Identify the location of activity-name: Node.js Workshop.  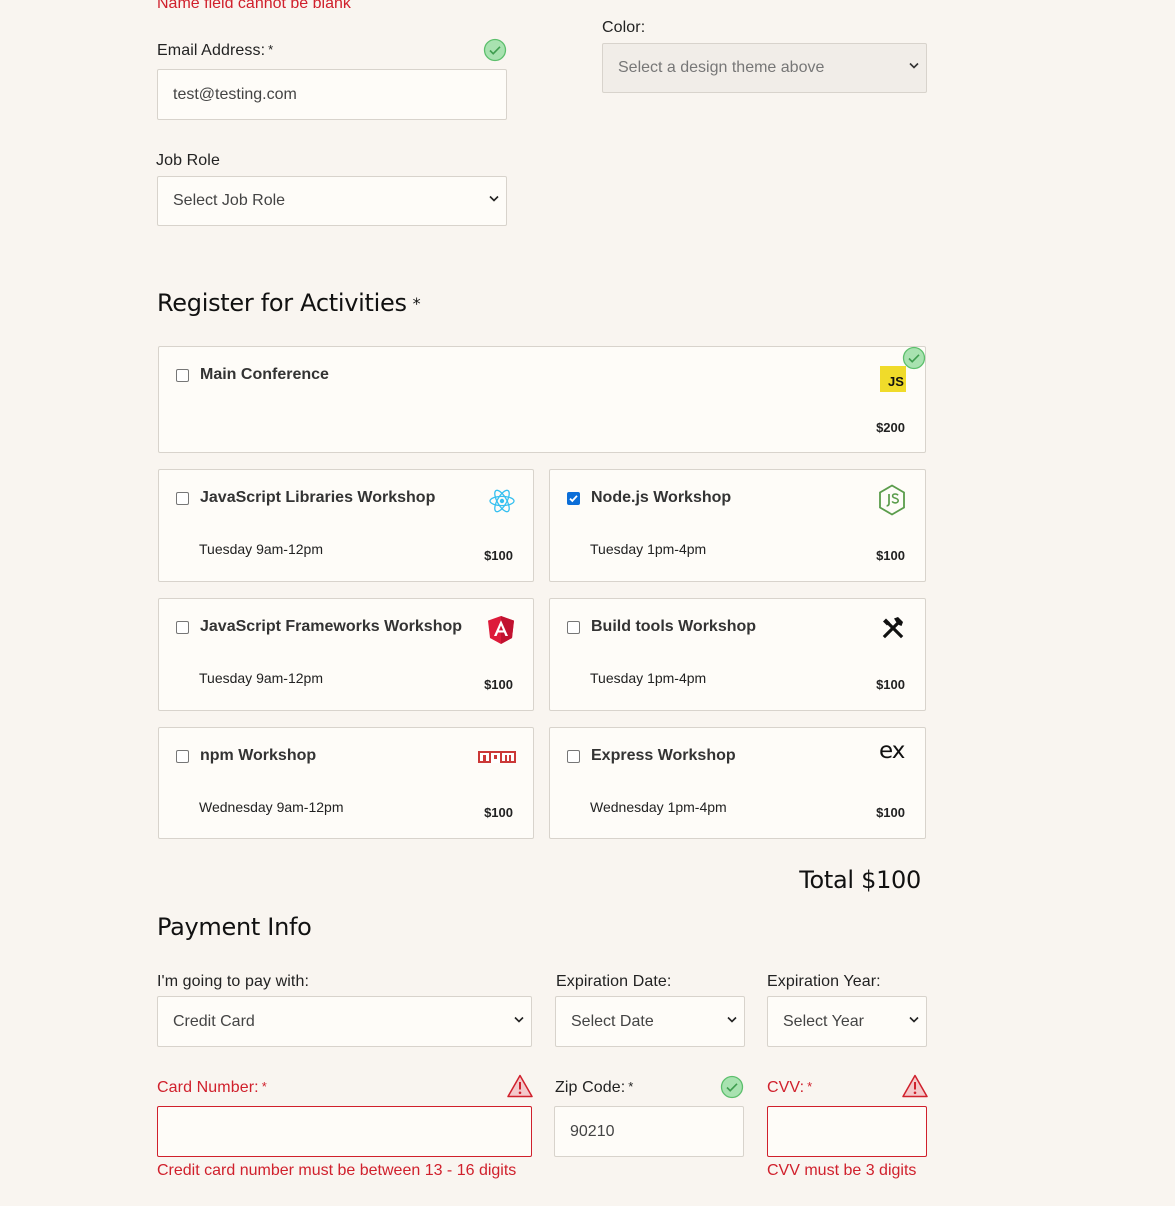
(661, 497).